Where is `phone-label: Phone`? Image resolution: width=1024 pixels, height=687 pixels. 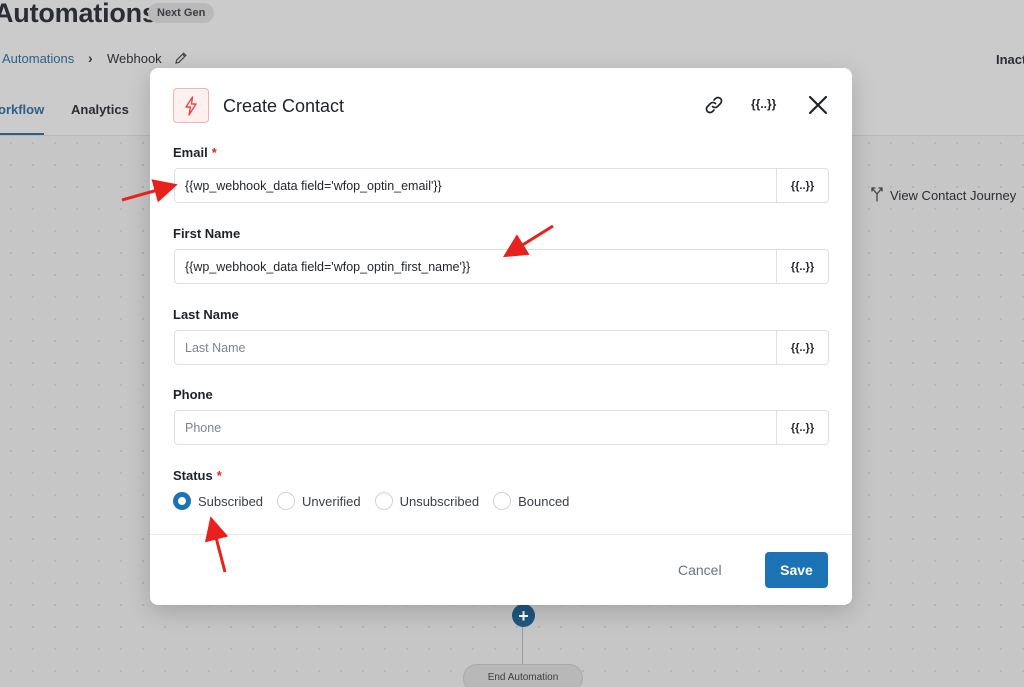 phone-label: Phone is located at coordinates (193, 394).